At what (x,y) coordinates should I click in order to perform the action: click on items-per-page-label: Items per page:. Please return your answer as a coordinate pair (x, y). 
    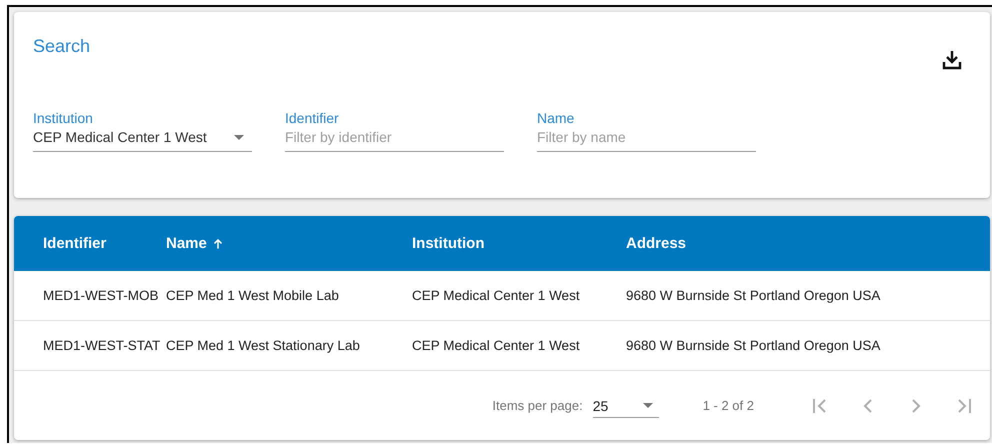
    Looking at the image, I should click on (537, 405).